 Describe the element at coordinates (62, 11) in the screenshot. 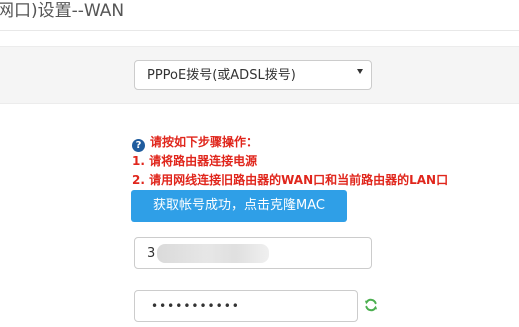

I see `page-title: 网口)设置--WAN` at that location.